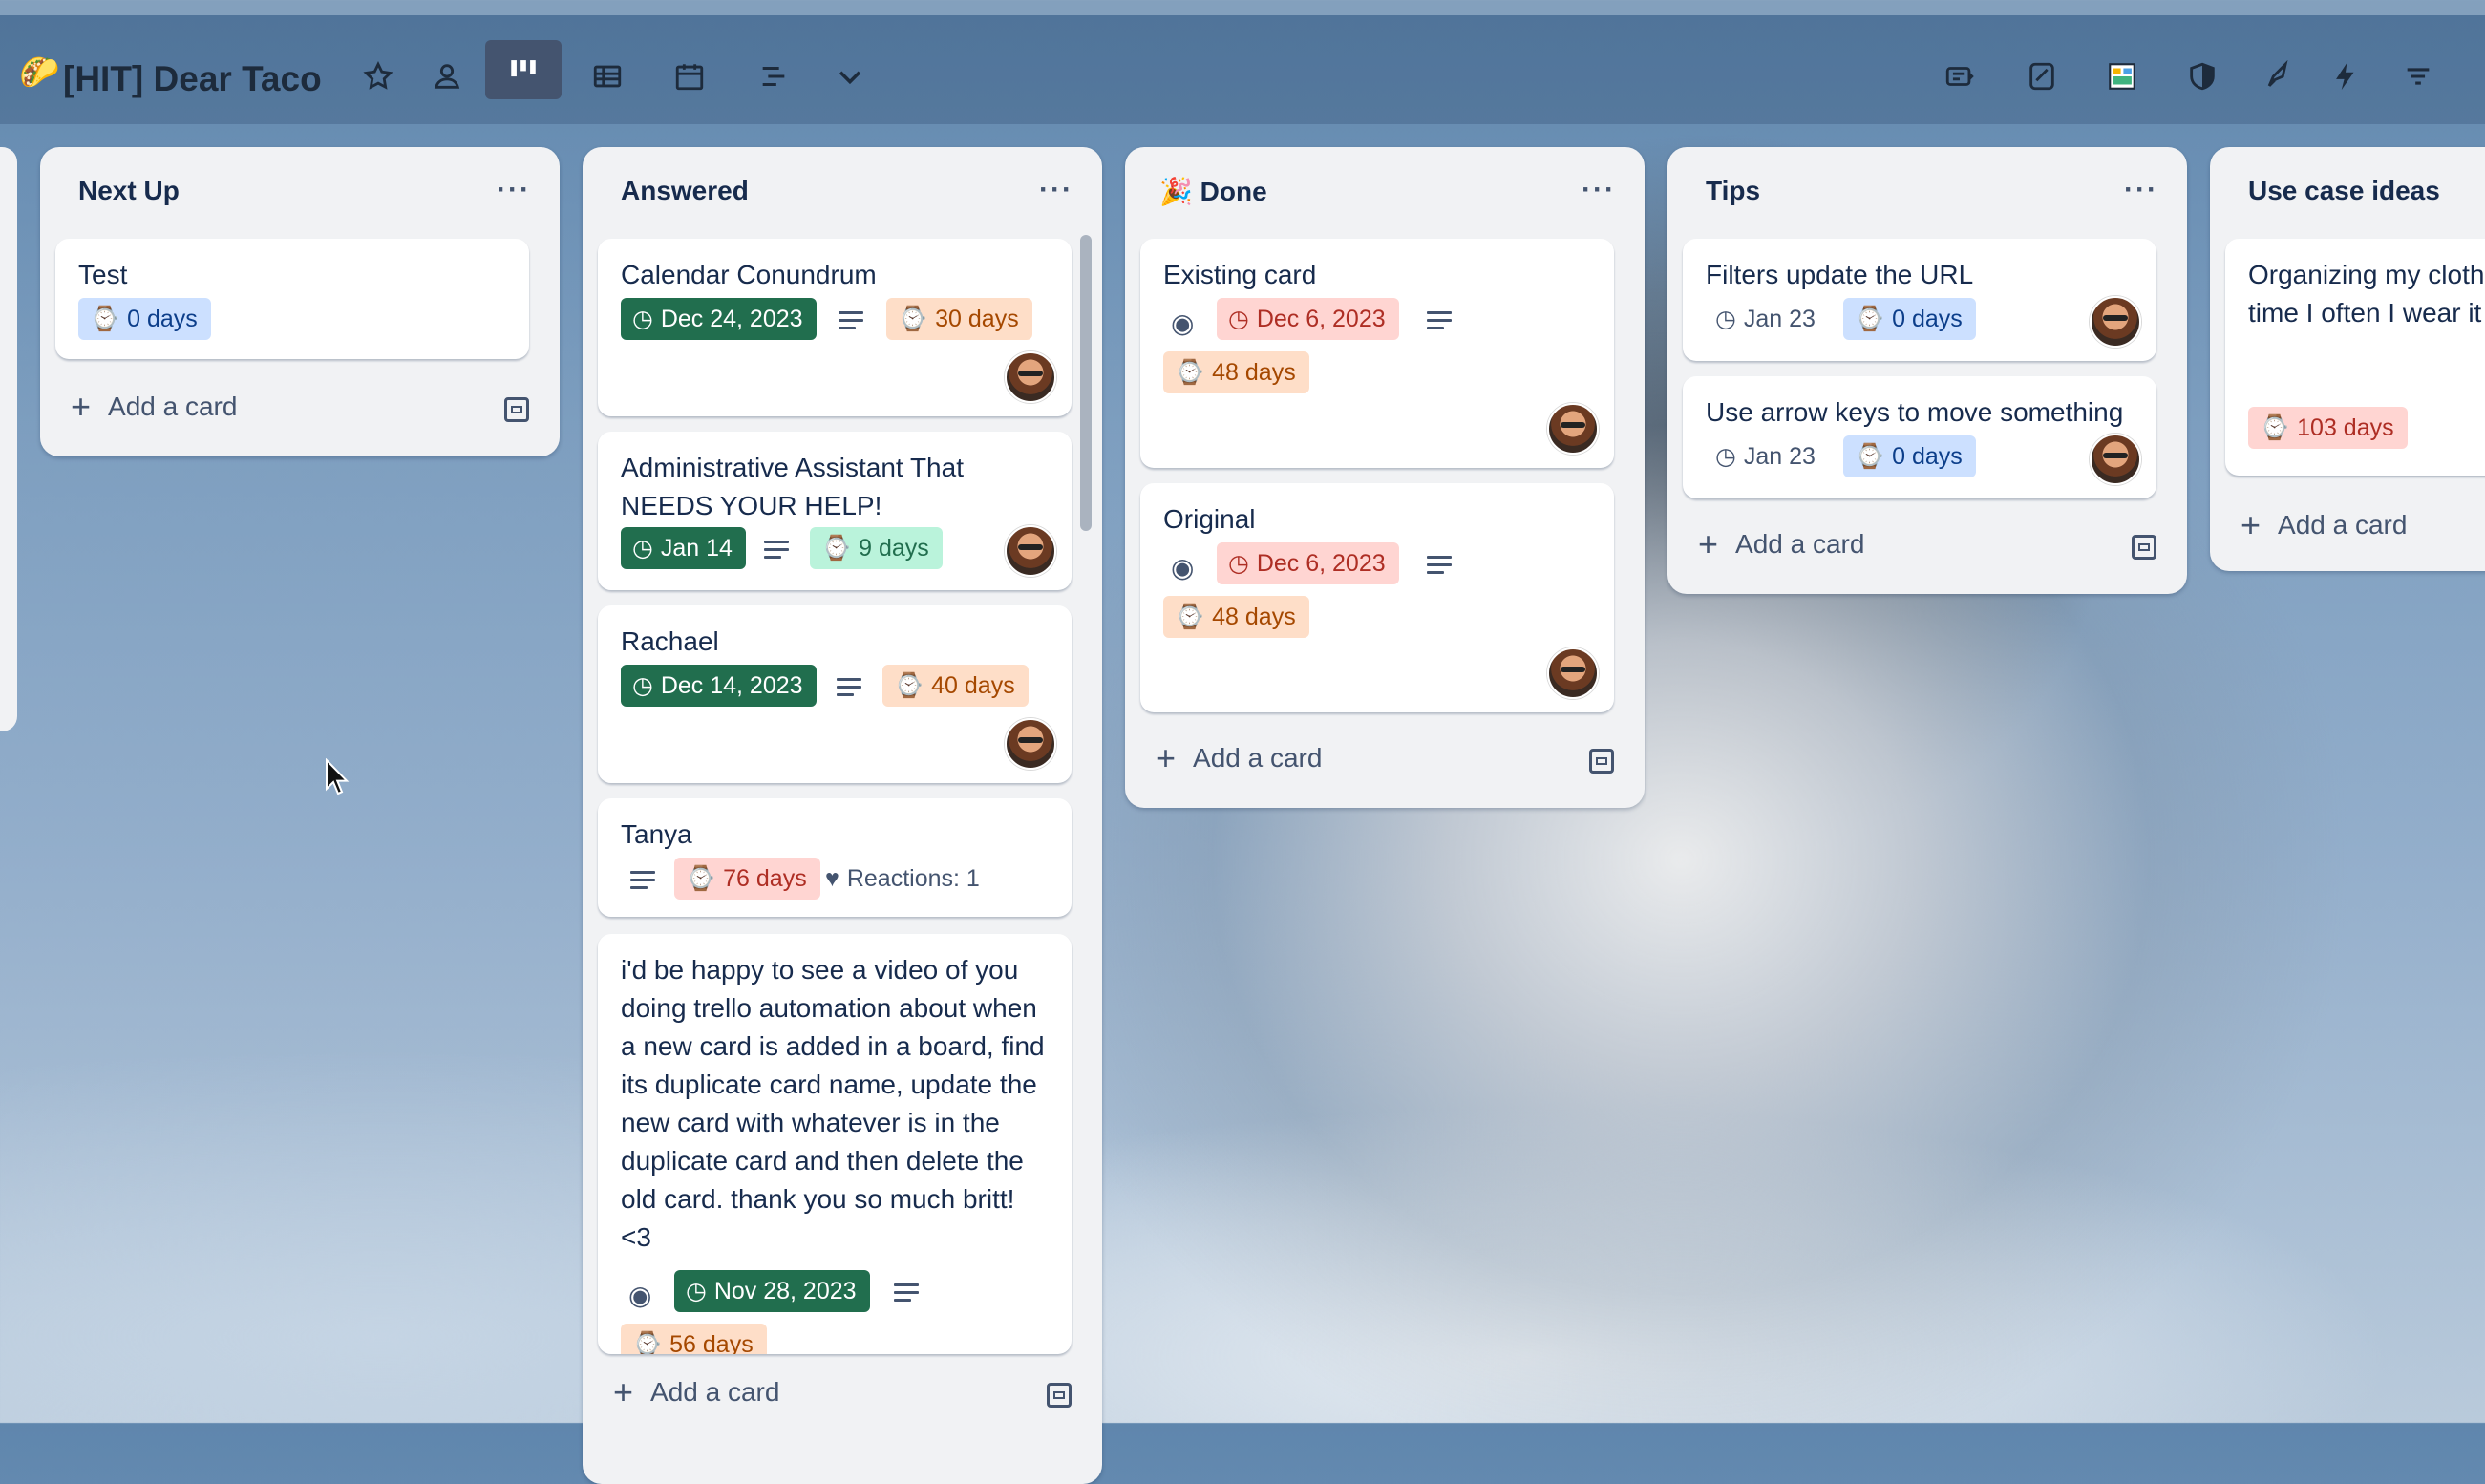  What do you see at coordinates (1840, 274) in the screenshot?
I see `card-title: Filters update the URL` at bounding box center [1840, 274].